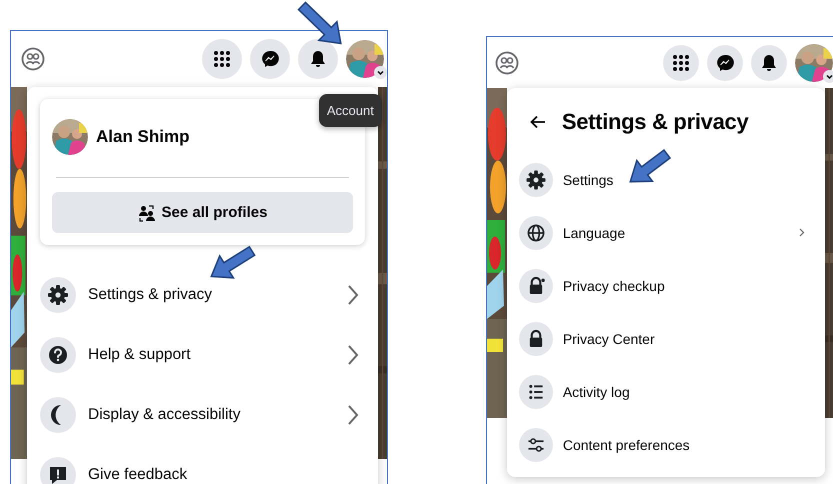  Describe the element at coordinates (655, 122) in the screenshot. I see `menu-title: Settings & privacy` at that location.